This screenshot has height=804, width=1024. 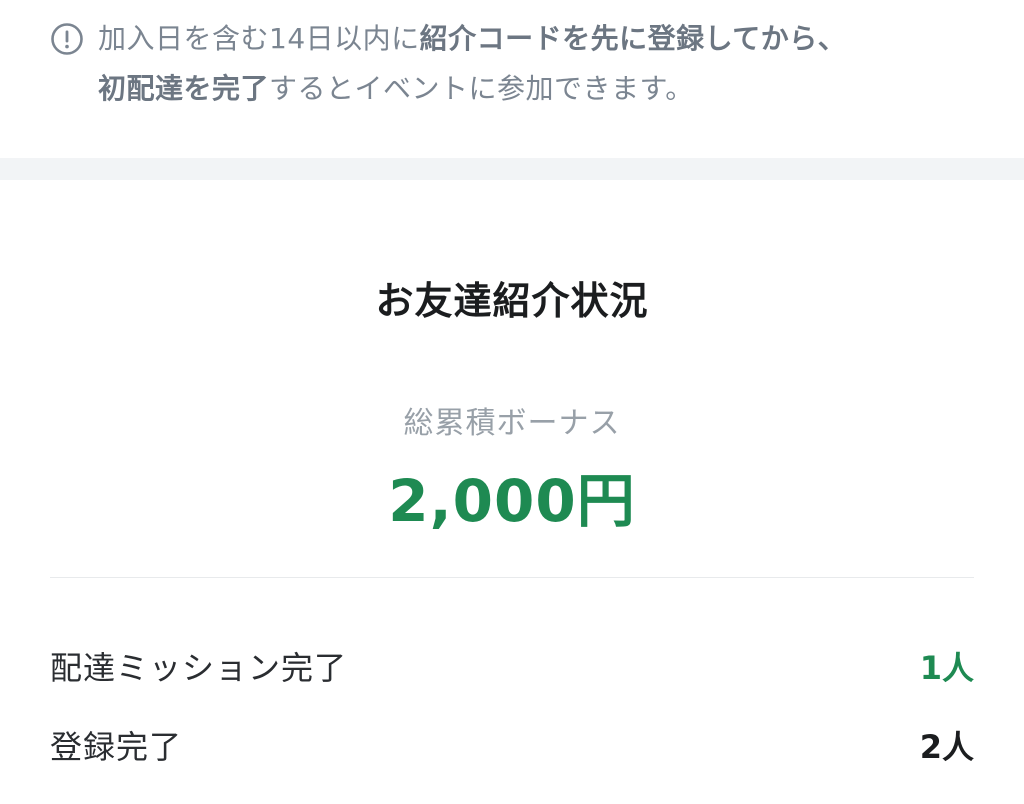 I want to click on stat-label: 登録完了, so click(x=116, y=747).